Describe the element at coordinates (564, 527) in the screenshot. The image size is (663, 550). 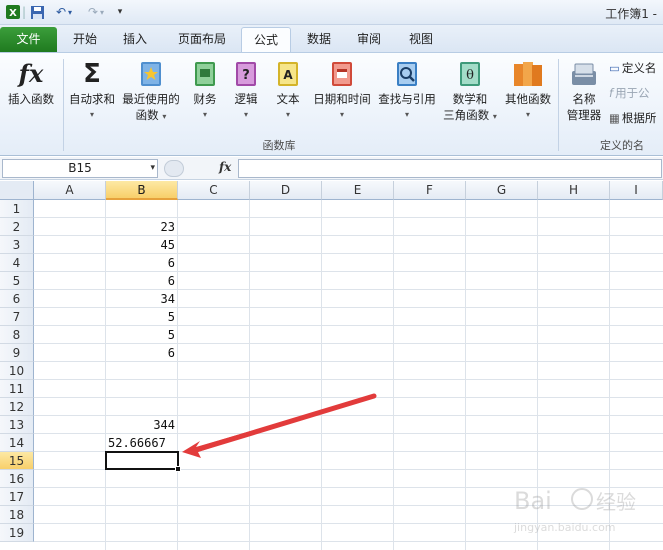
I see `svg-text: jingyan.baidu.com` at that location.